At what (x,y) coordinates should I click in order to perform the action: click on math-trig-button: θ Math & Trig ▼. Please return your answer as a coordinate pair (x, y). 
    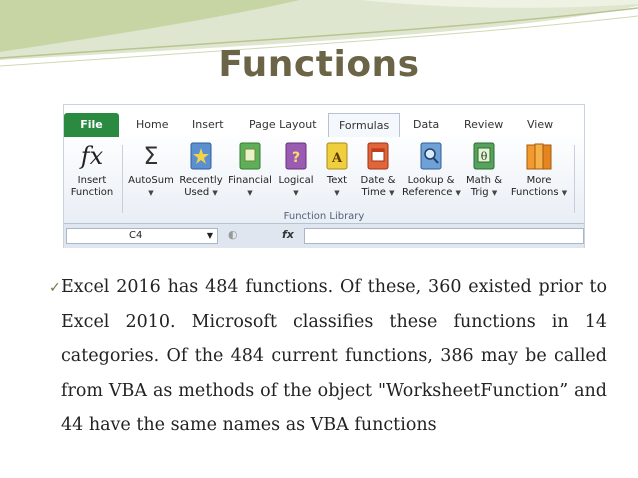
    Looking at the image, I should click on (484, 170).